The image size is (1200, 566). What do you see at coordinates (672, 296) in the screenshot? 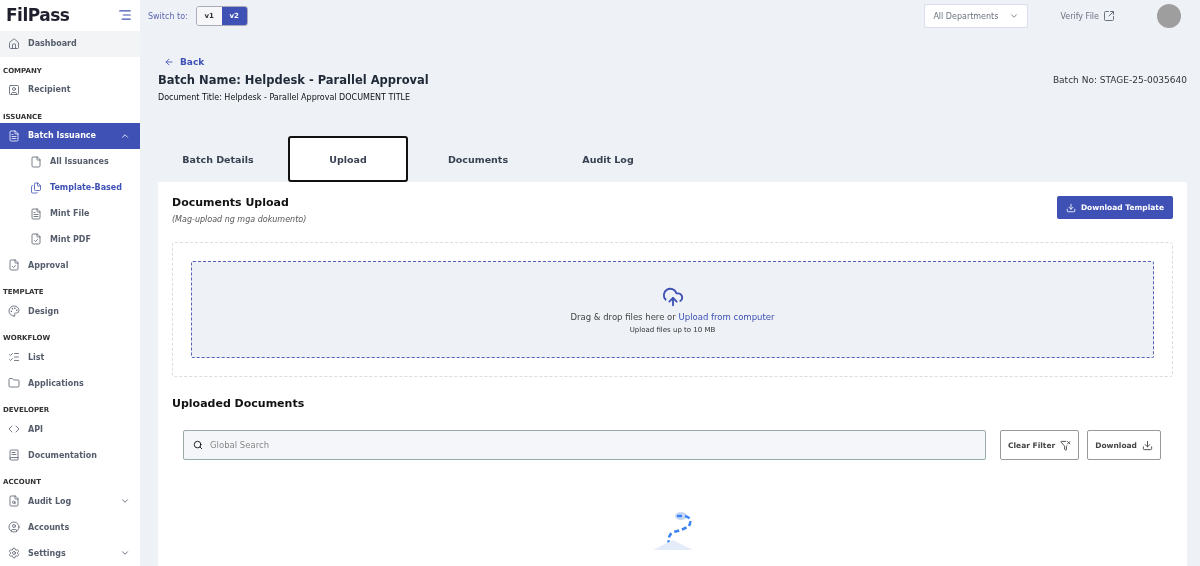
I see `cloud-upload-icon` at bounding box center [672, 296].